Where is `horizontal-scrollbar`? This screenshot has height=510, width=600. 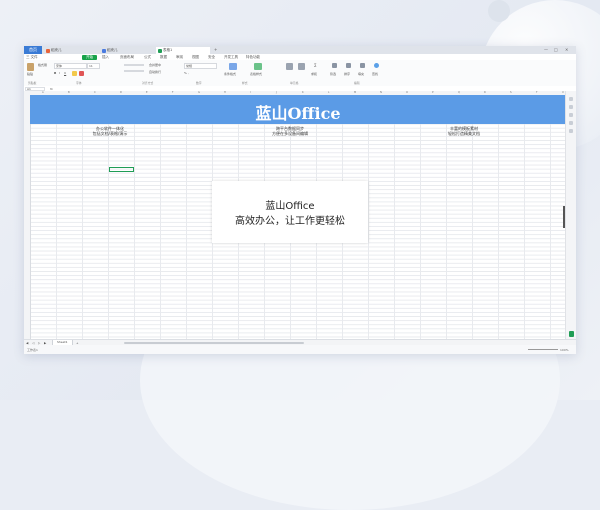 horizontal-scrollbar is located at coordinates (214, 342).